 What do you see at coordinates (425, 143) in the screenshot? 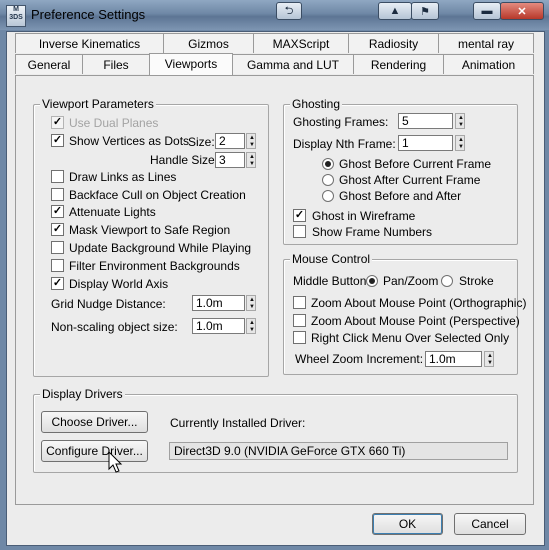
I see `display-nth-frame-input: 1` at bounding box center [425, 143].